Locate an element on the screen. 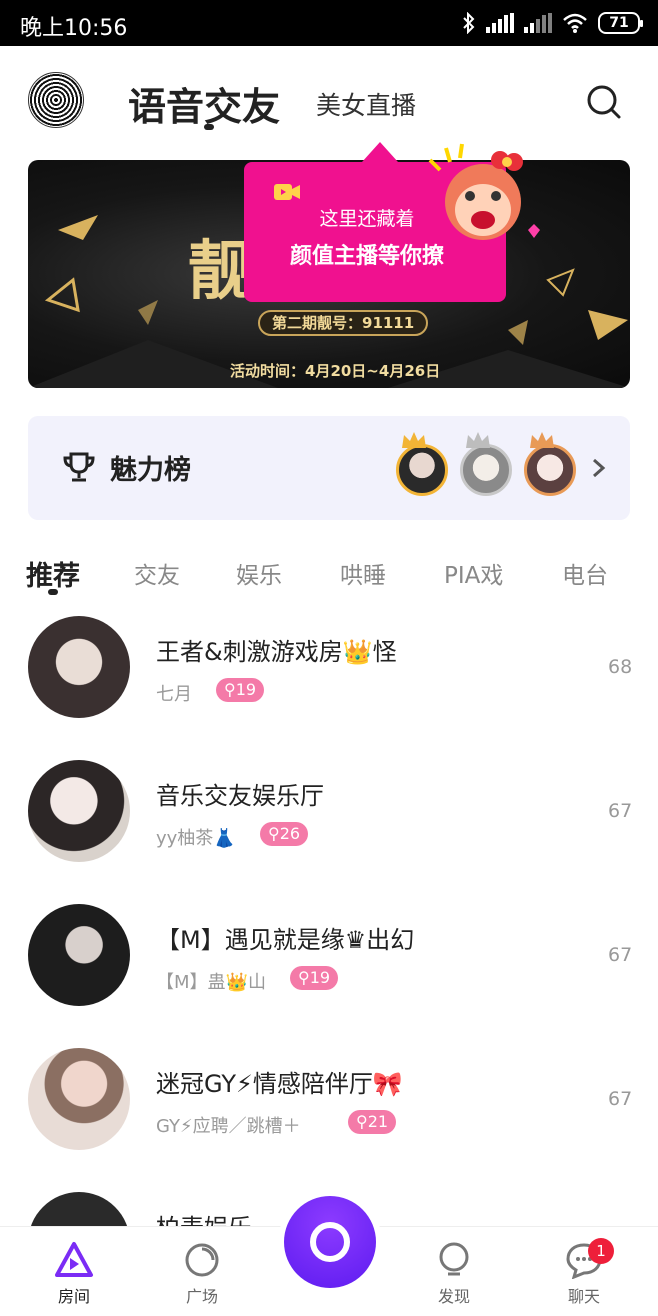 This screenshot has height=1316, width=658. status-icons: 71 is located at coordinates (552, 23).